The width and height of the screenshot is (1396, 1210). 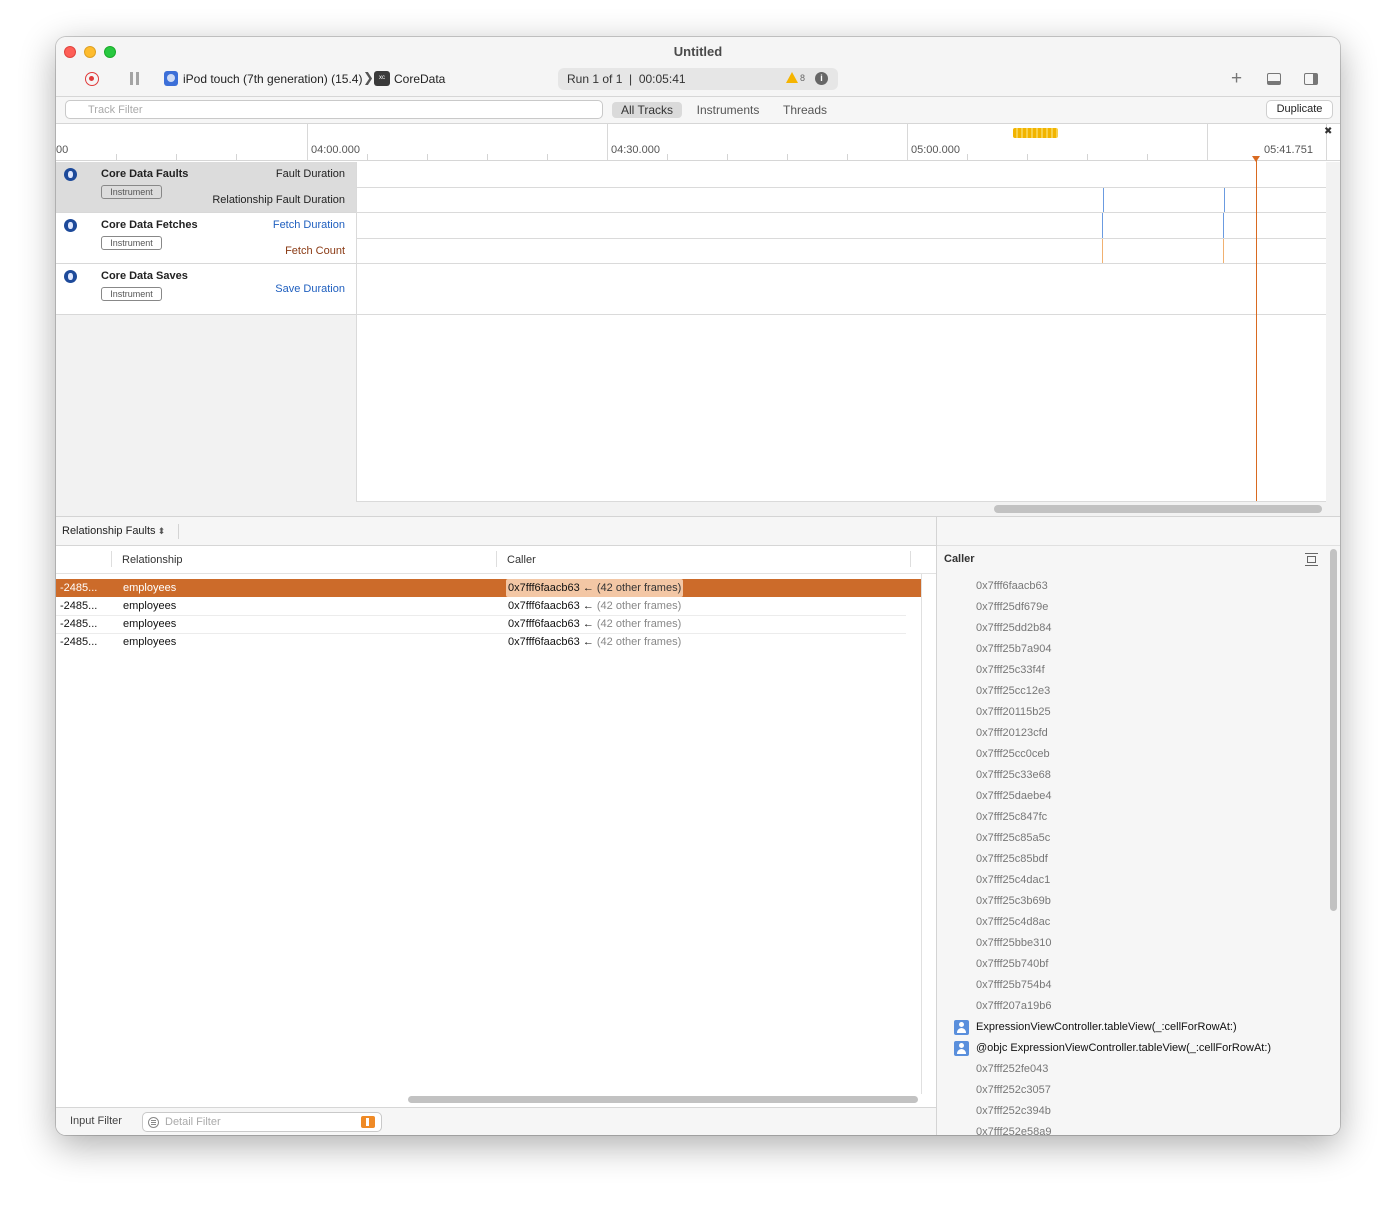 I want to click on stack-frame: 0x7fff6faacb63, so click(x=1012, y=586).